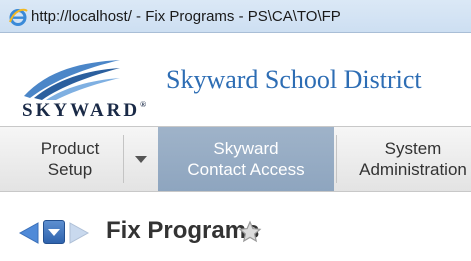 The height and width of the screenshot is (261, 471). I want to click on menu-dropdown-button, so click(141, 159).